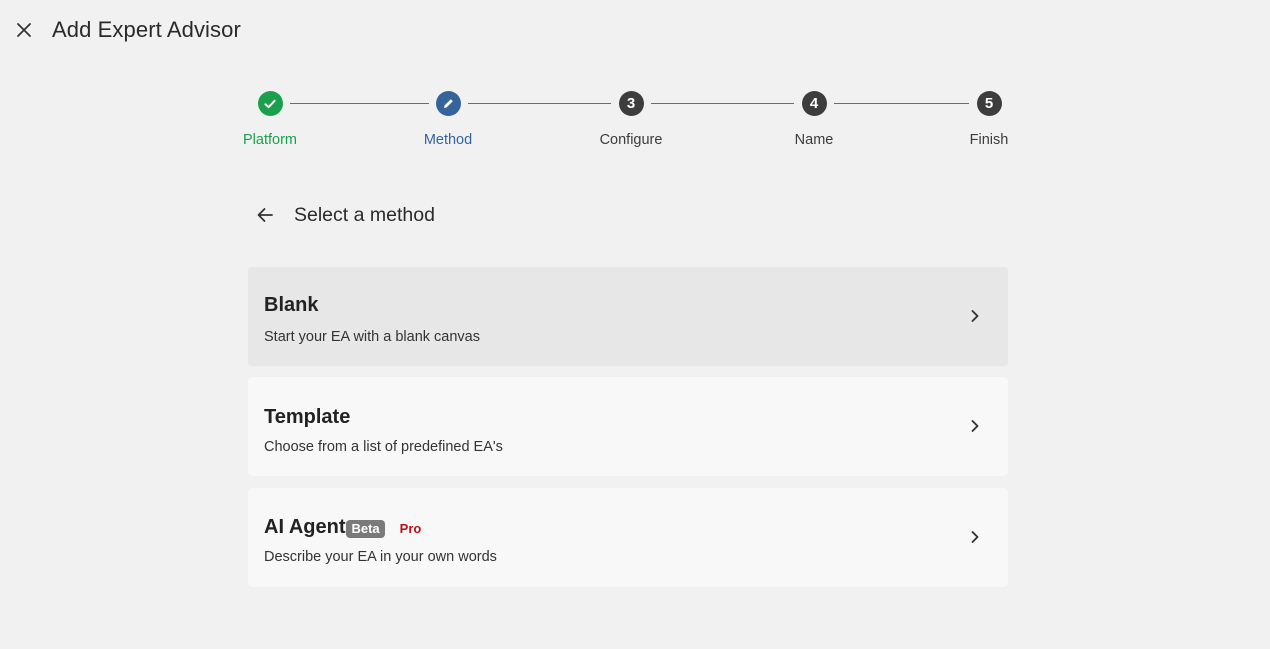 The width and height of the screenshot is (1270, 649). Describe the element at coordinates (989, 118) in the screenshot. I see `step-finish: 5 Finish` at that location.